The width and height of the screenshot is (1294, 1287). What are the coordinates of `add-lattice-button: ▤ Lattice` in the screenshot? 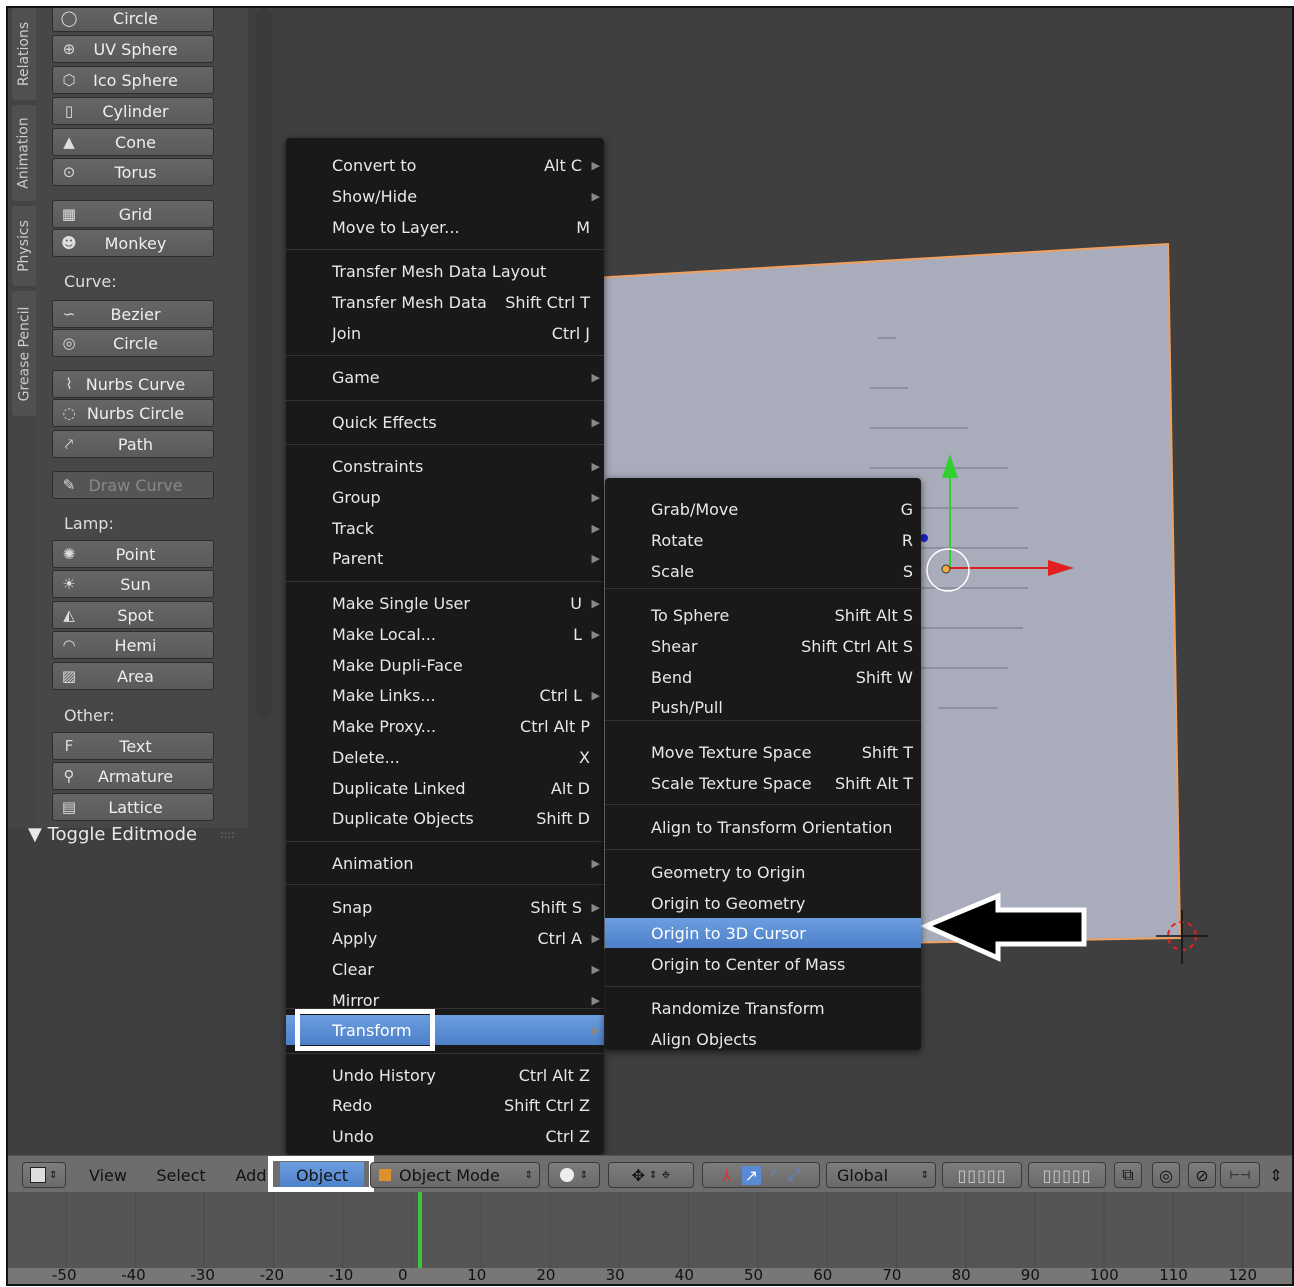 It's located at (133, 807).